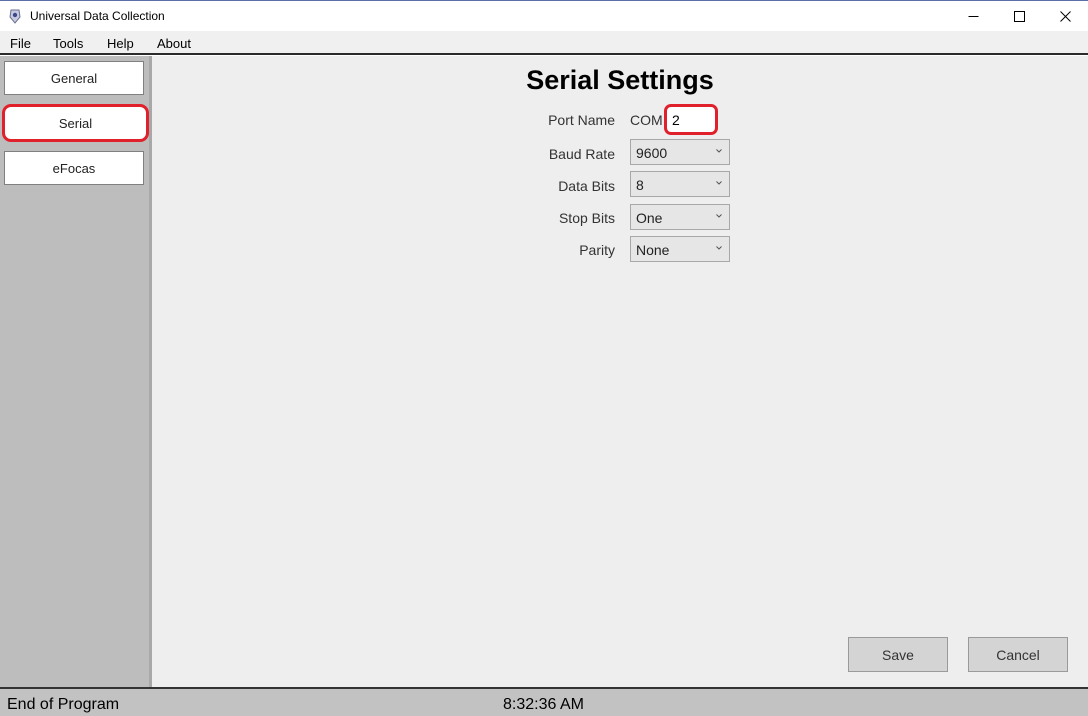  Describe the element at coordinates (898, 654) in the screenshot. I see `save-button: Save` at that location.